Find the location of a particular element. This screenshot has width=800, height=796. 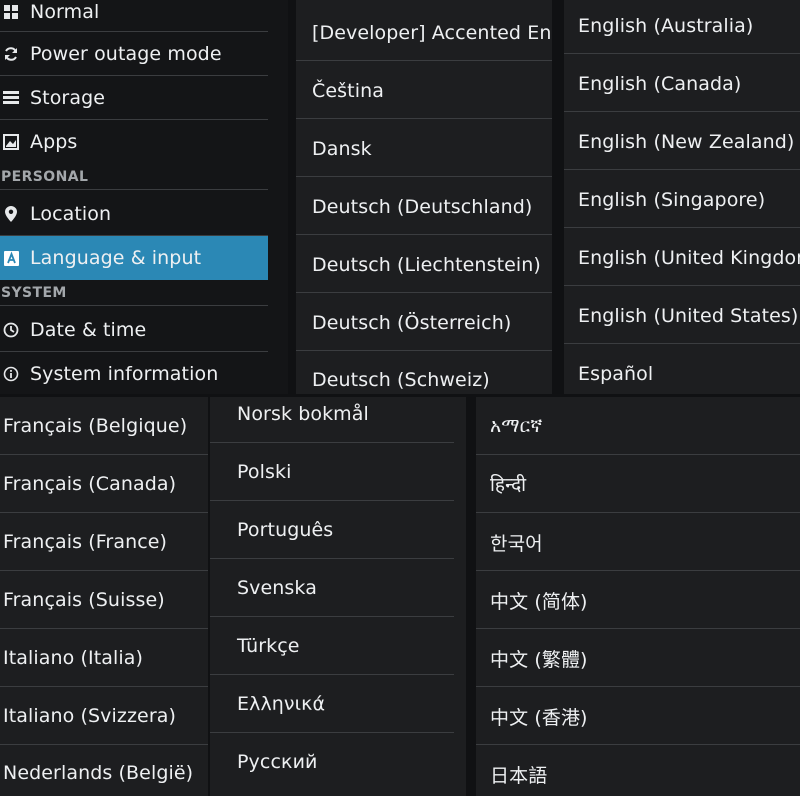

storage-icon is located at coordinates (11, 98).